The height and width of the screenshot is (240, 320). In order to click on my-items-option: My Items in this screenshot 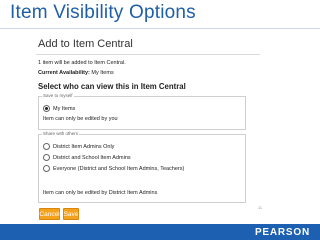, I will do `click(59, 108)`.